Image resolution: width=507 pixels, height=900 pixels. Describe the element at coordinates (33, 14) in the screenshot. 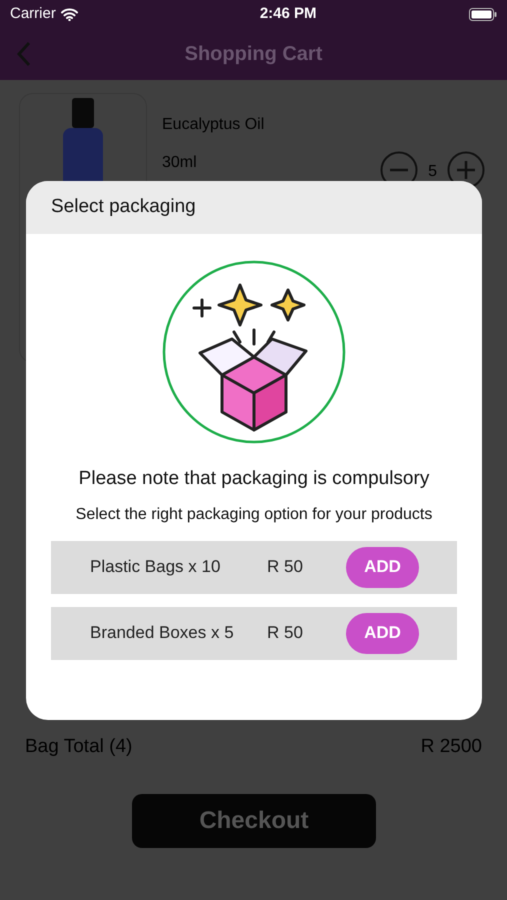

I see `carrier-label: Carrier` at that location.